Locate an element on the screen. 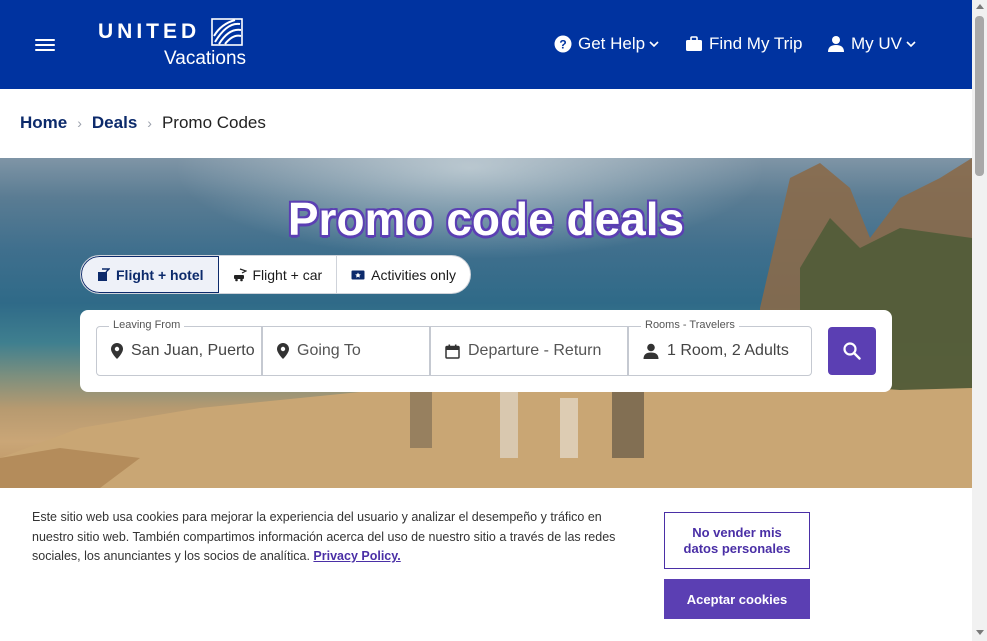  hero-title: Promo code deals is located at coordinates (486, 219).